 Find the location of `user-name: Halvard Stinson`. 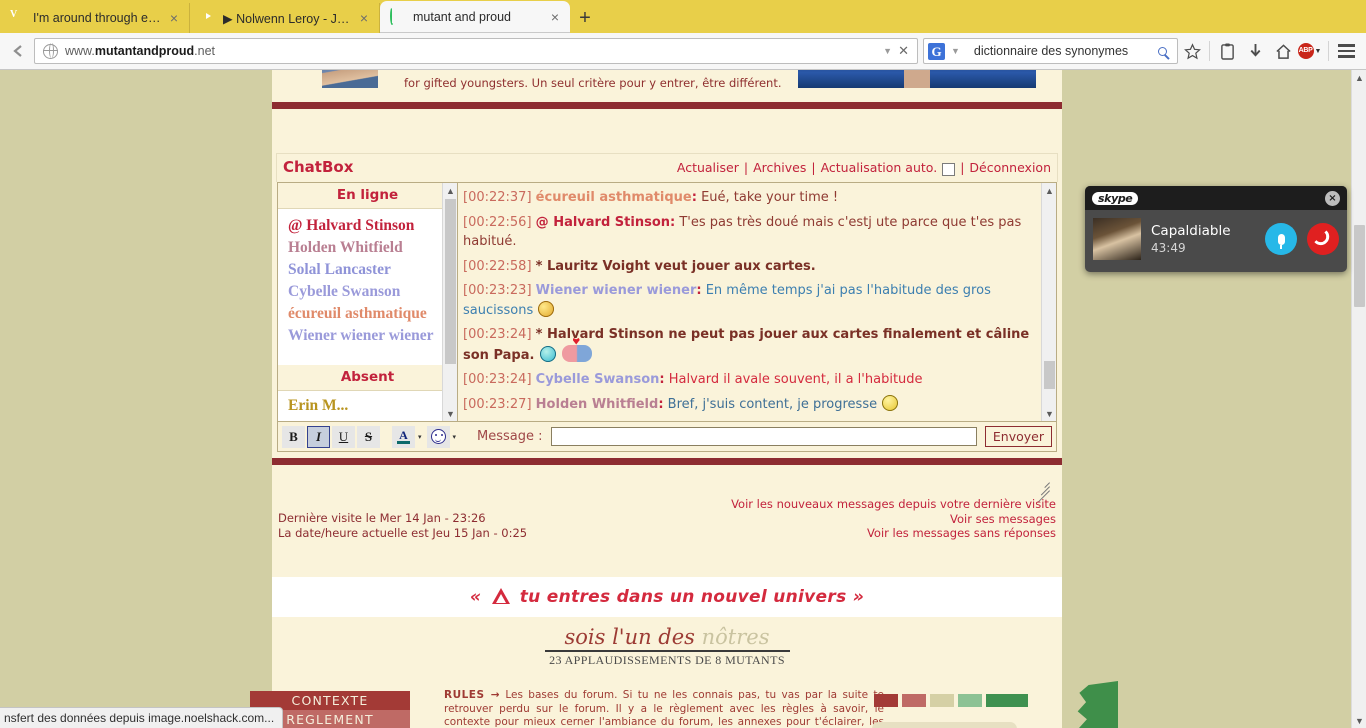

user-name: Halvard Stinson is located at coordinates (360, 225).